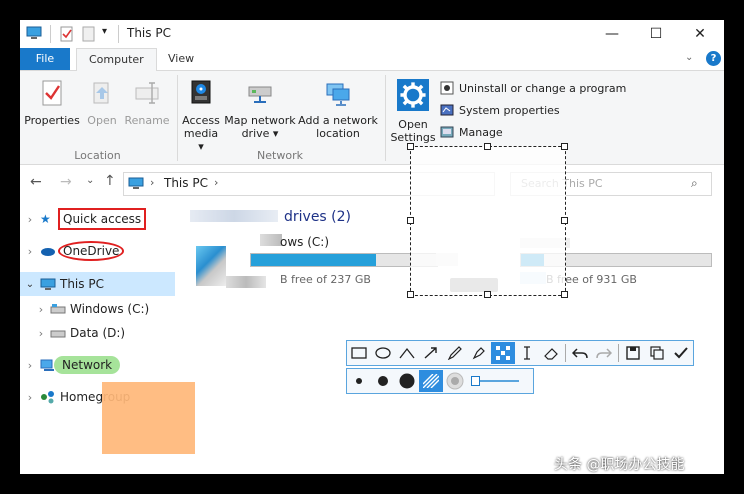 Image resolution: width=744 pixels, height=494 pixels. What do you see at coordinates (313, 260) in the screenshot?
I see `drive-c-usage-fill` at bounding box center [313, 260].